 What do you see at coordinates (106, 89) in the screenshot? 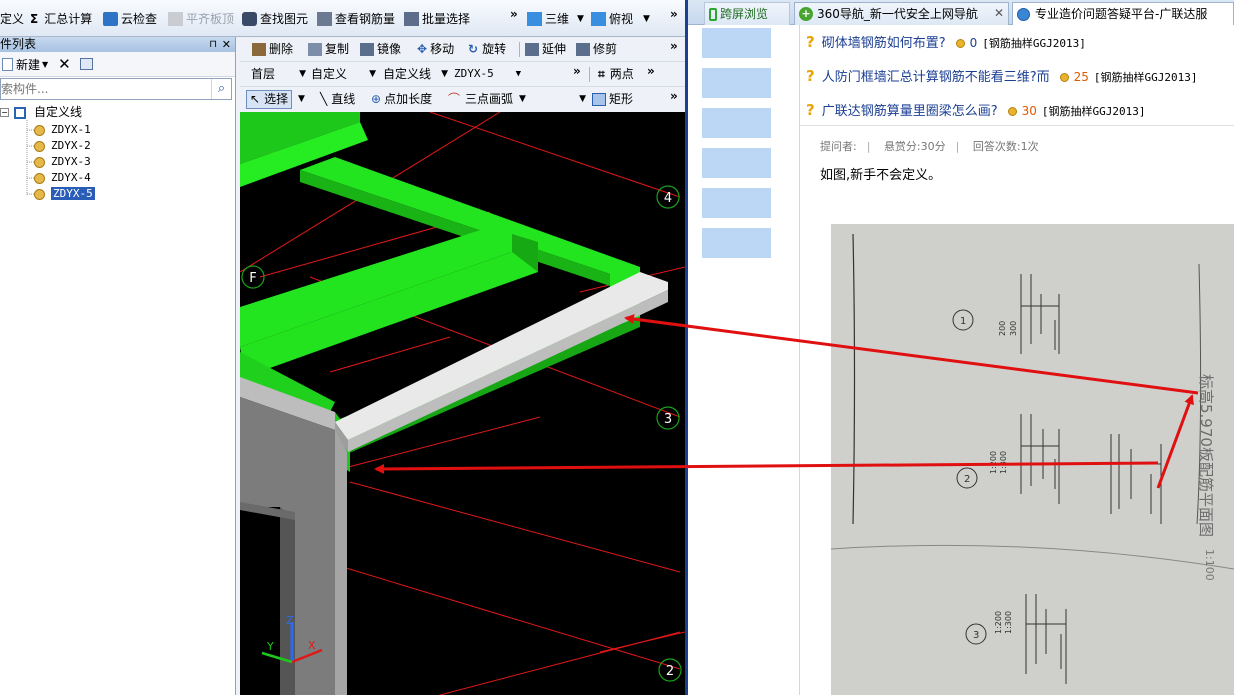
I see `search-input` at bounding box center [106, 89].